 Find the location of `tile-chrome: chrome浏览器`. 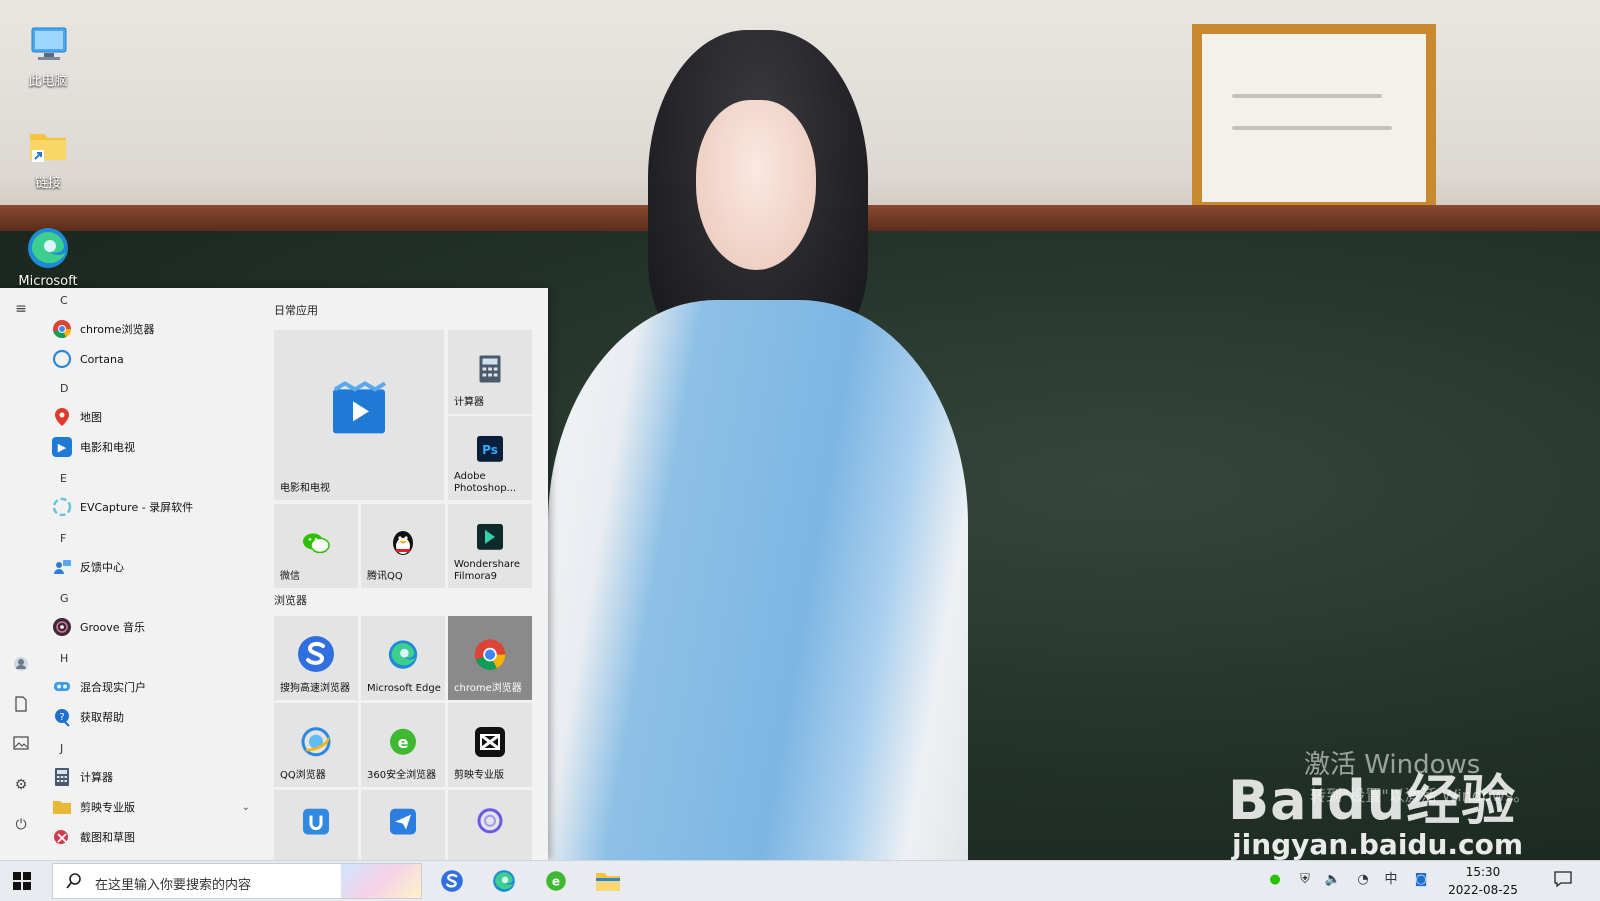

tile-chrome: chrome浏览器 is located at coordinates (490, 658).